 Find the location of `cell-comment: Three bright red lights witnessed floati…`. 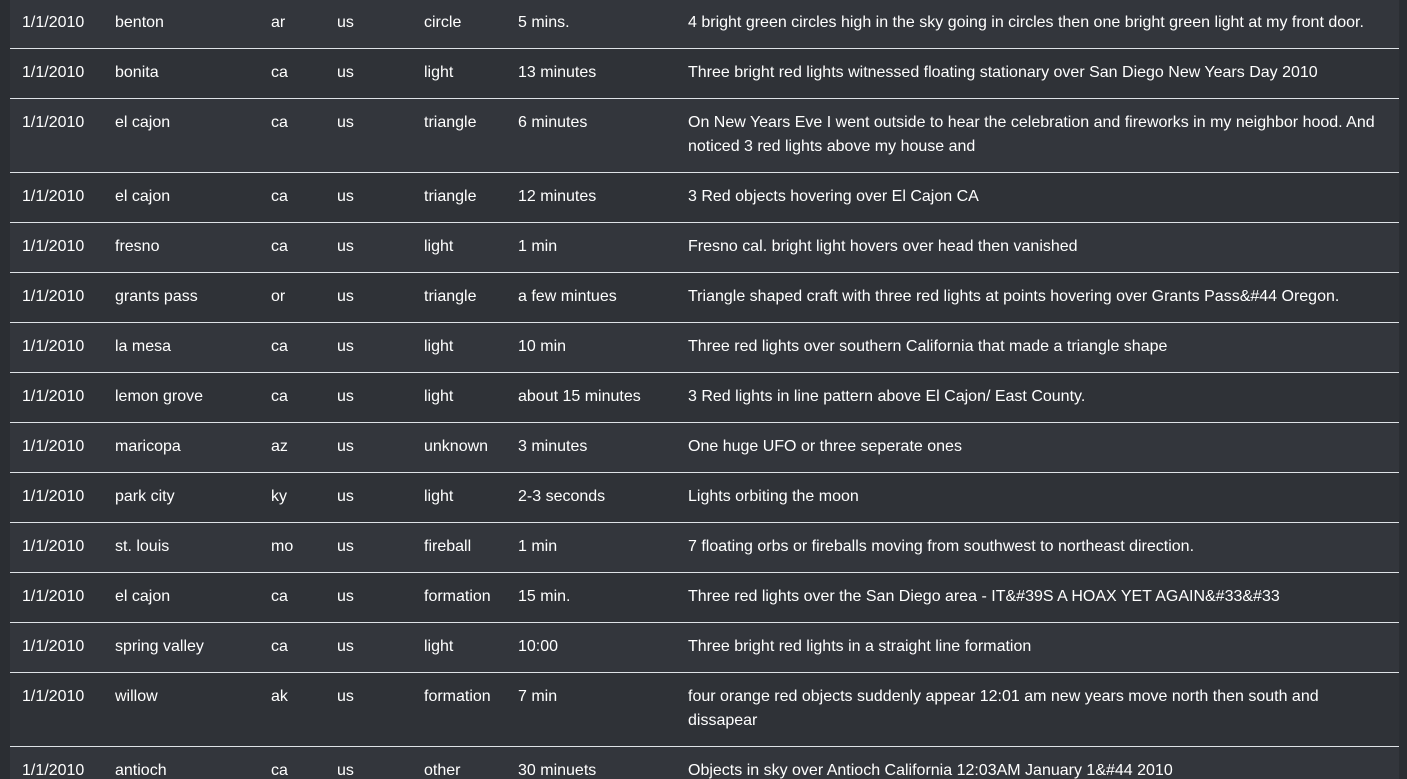

cell-comment: Three bright red lights witnessed floati… is located at coordinates (1037, 73).